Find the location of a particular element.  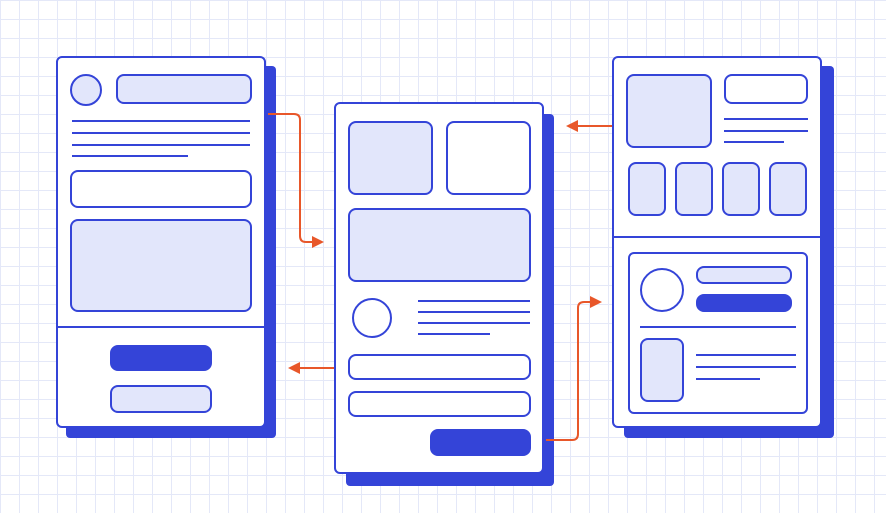

name-bar-placeholder is located at coordinates (744, 275).